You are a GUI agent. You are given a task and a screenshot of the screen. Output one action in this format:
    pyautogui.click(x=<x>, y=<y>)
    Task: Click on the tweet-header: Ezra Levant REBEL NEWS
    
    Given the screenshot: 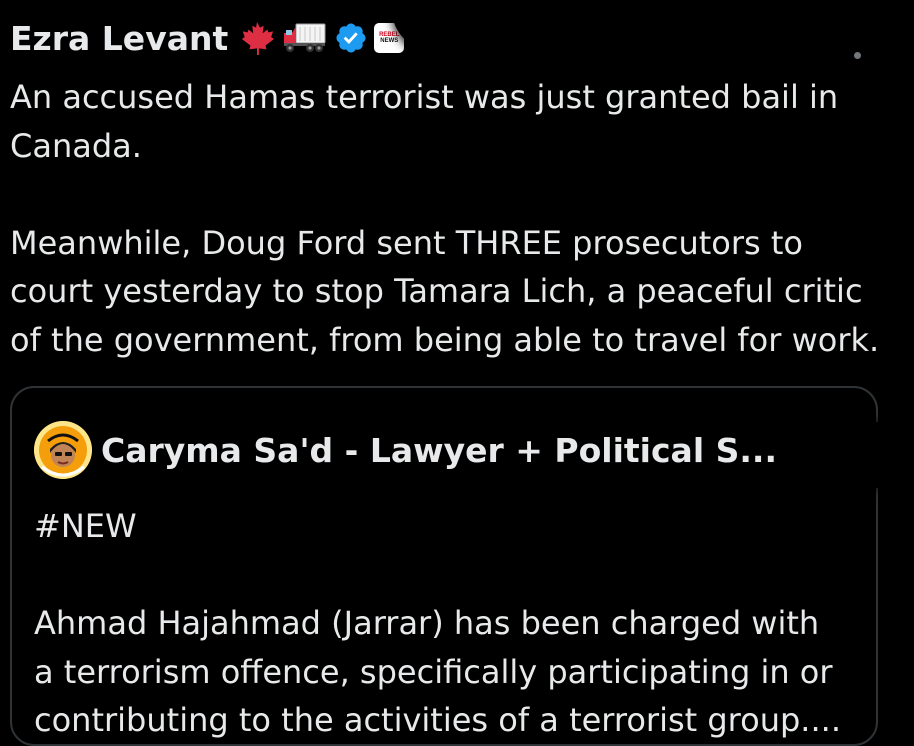 What is the action you would take?
    pyautogui.click(x=207, y=38)
    